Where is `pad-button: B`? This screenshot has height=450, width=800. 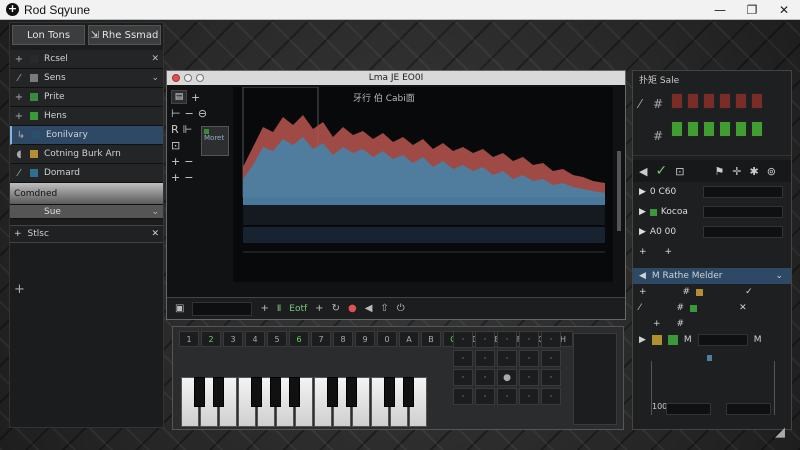 pad-button: B is located at coordinates (431, 339).